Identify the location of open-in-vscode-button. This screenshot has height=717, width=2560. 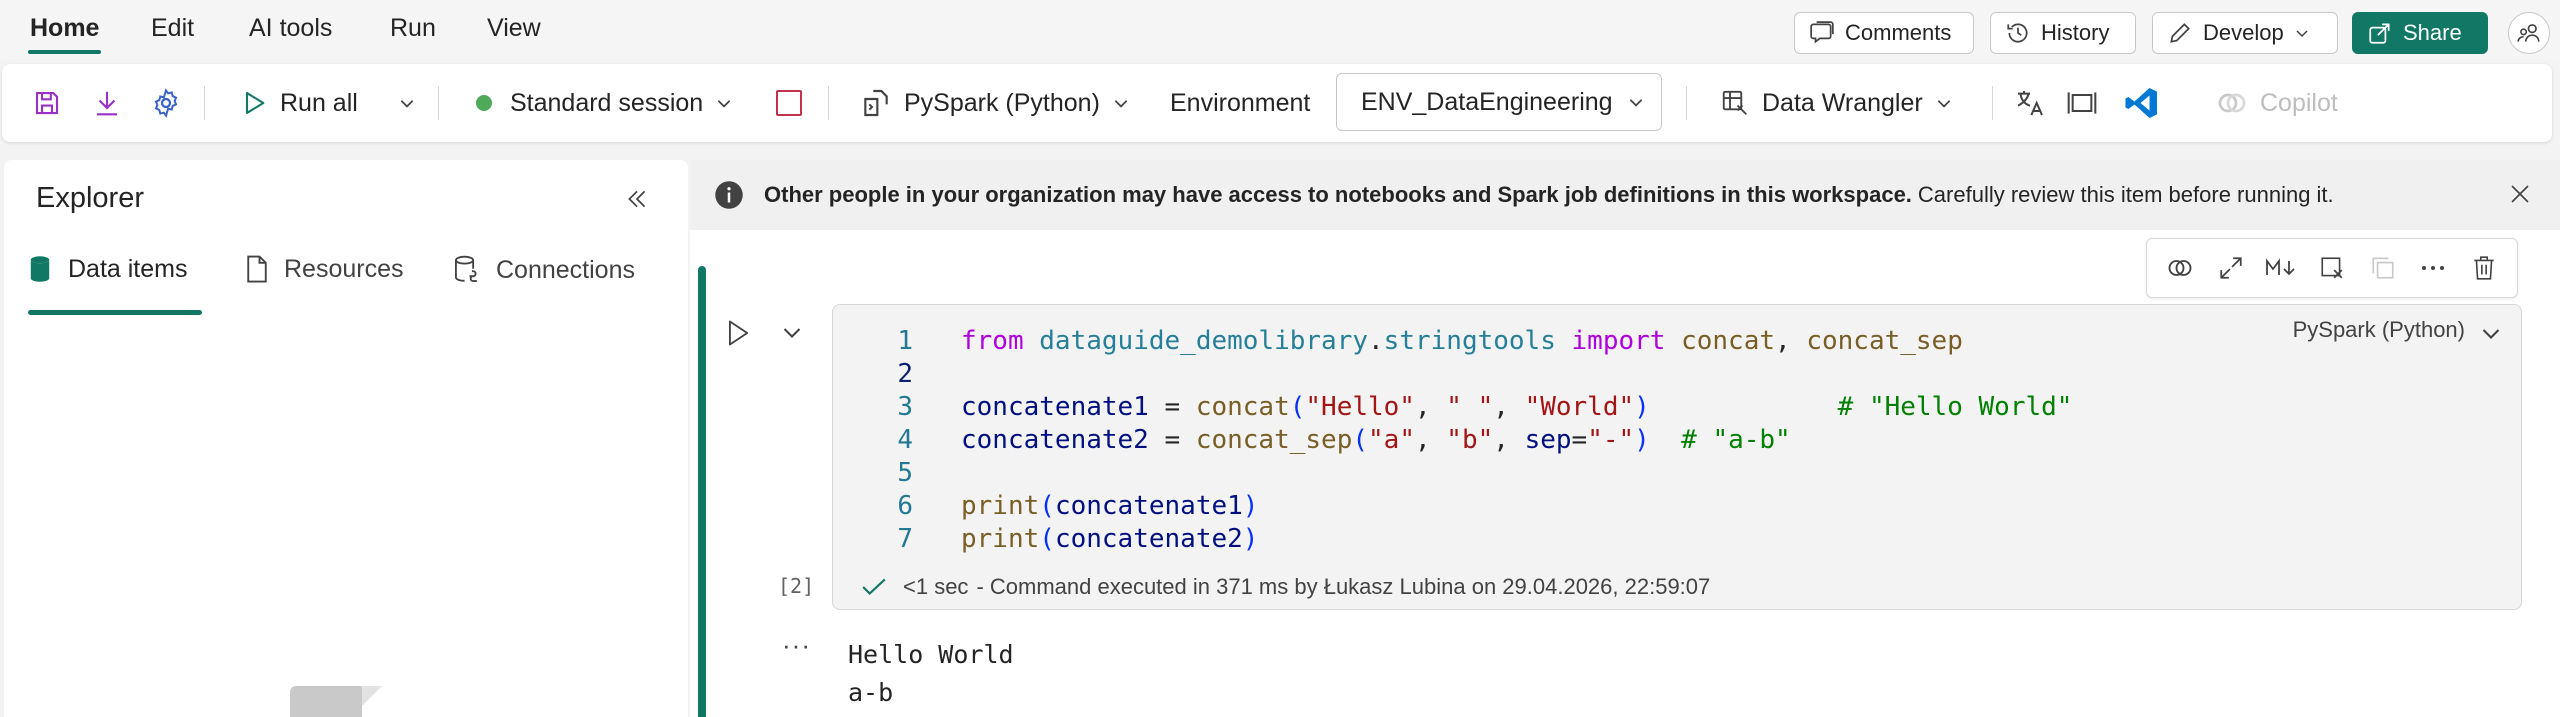
(2142, 103).